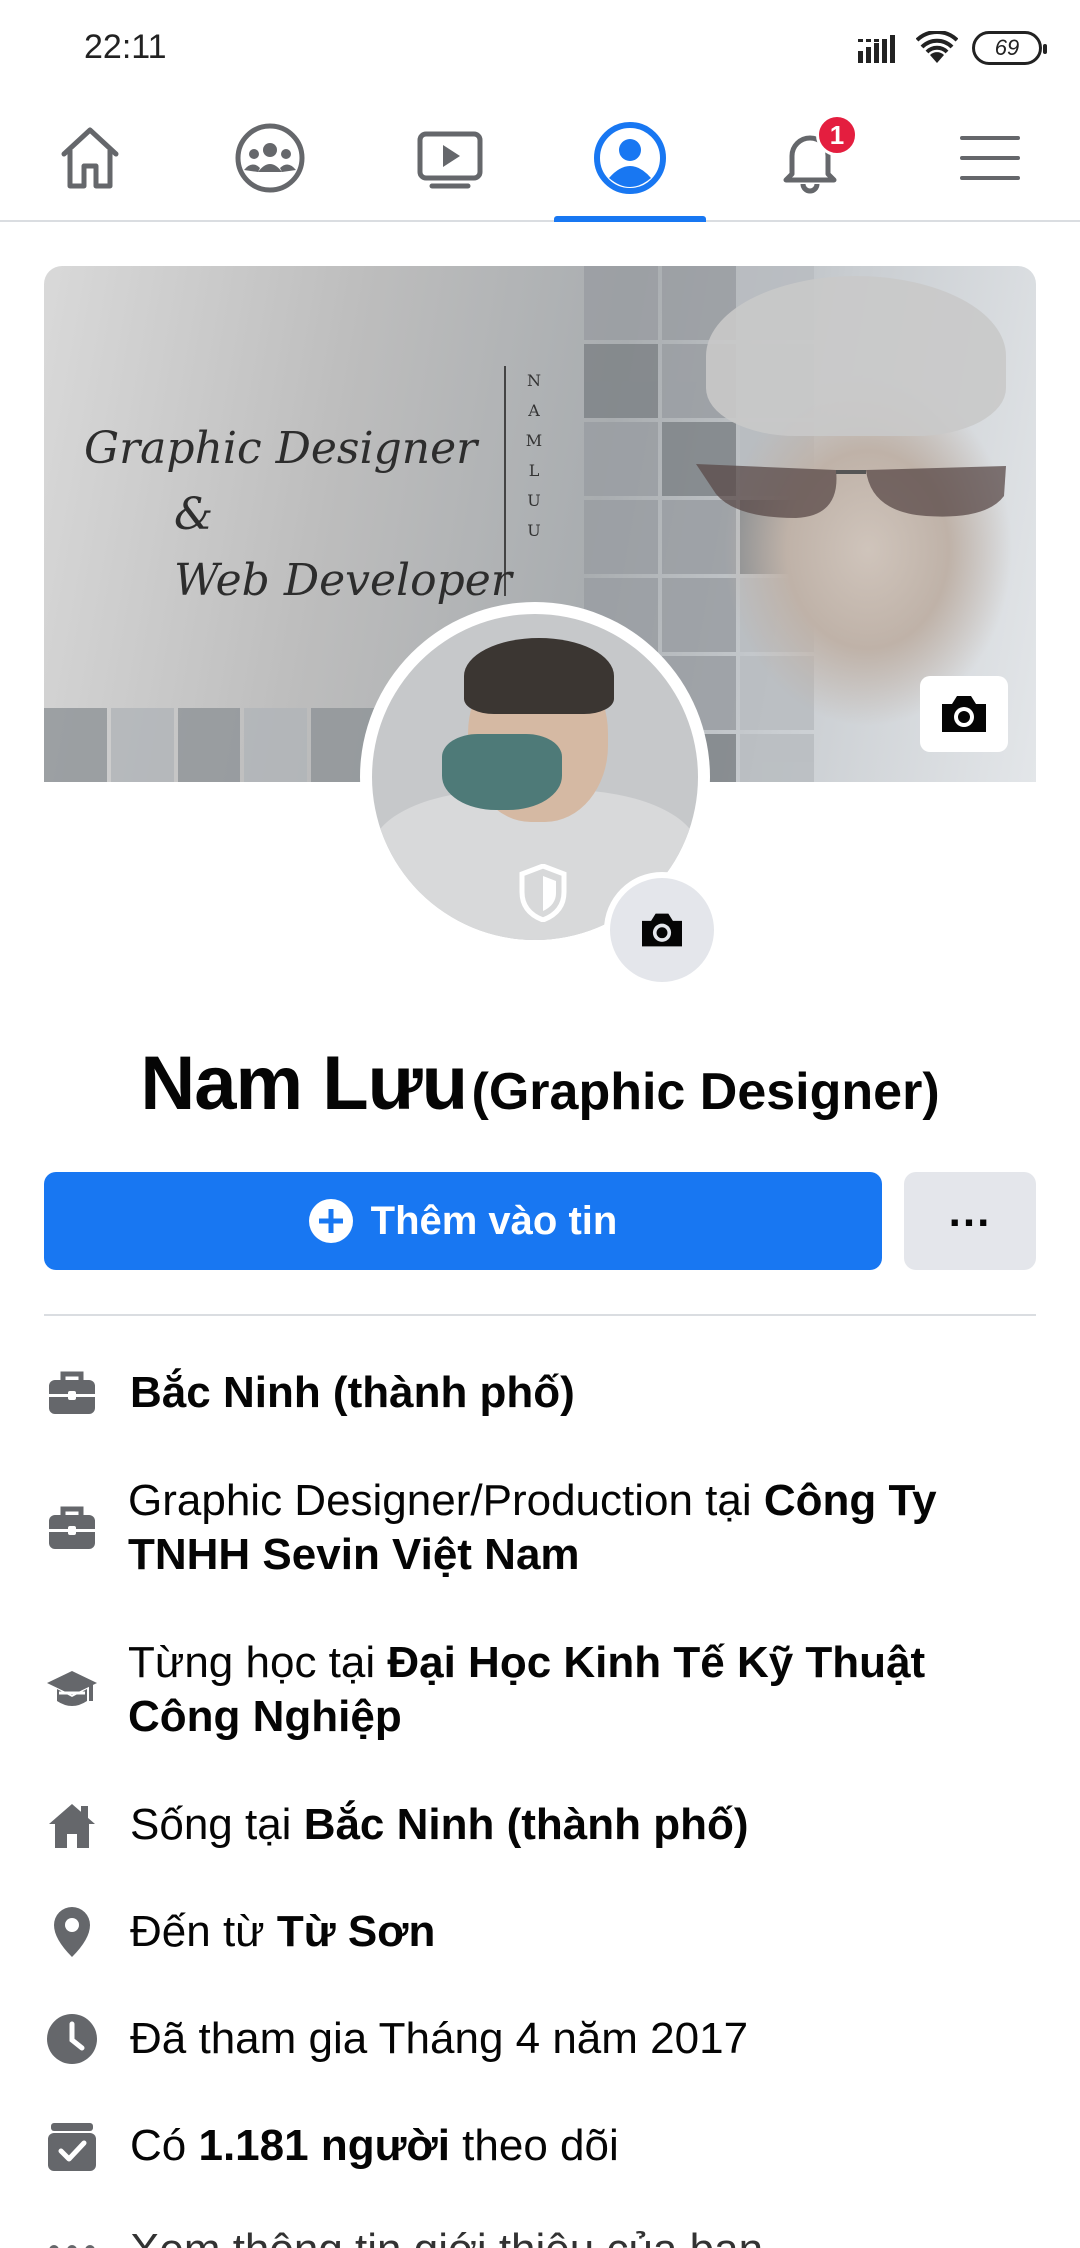  I want to click on cover-title-amp: &, so click(194, 514).